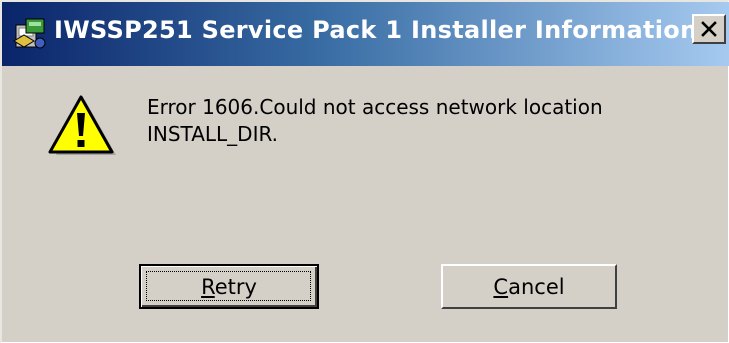 This screenshot has height=343, width=729. Describe the element at coordinates (29, 33) in the screenshot. I see `installer-icon` at that location.